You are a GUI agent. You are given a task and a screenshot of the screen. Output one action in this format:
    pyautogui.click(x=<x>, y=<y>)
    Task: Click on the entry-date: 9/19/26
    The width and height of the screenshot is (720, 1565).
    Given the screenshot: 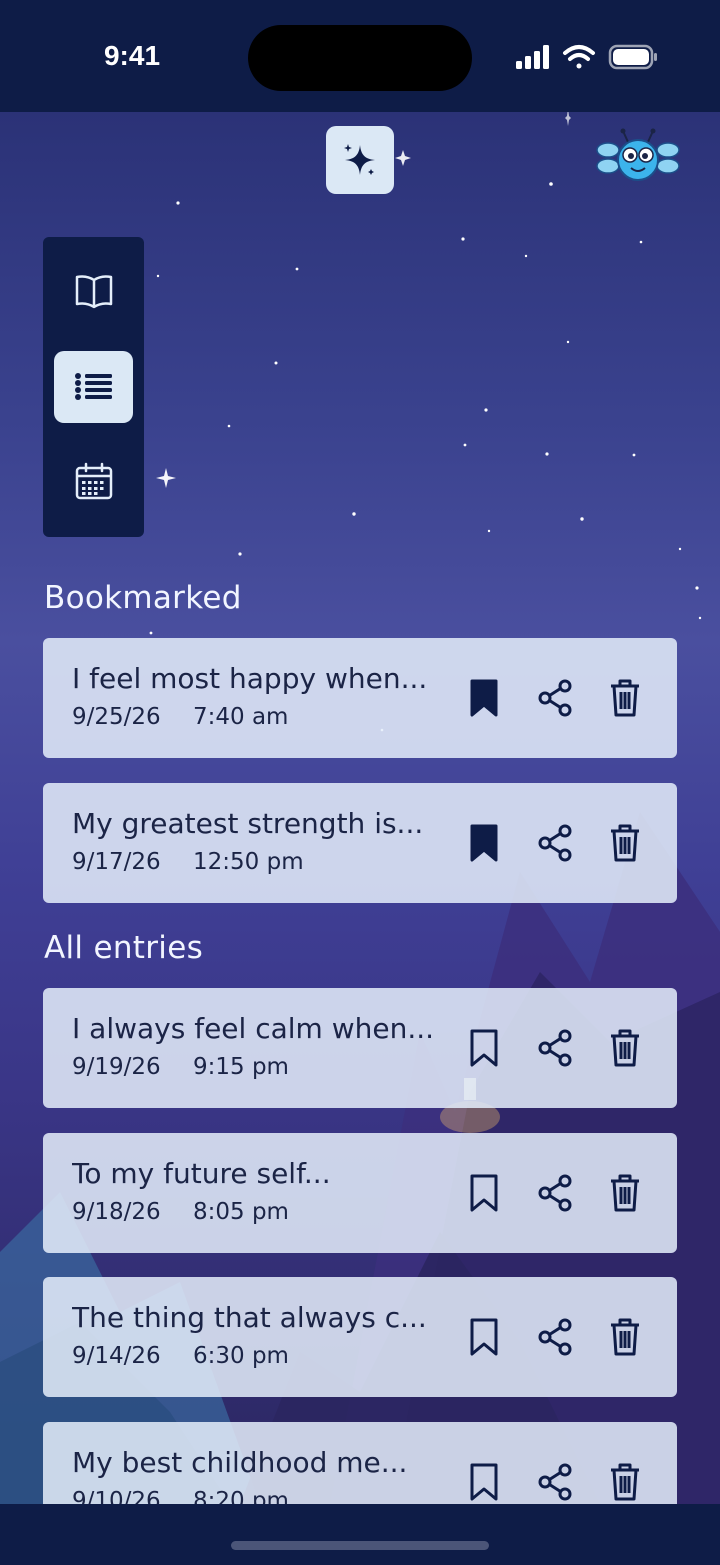 What is the action you would take?
    pyautogui.click(x=116, y=1067)
    